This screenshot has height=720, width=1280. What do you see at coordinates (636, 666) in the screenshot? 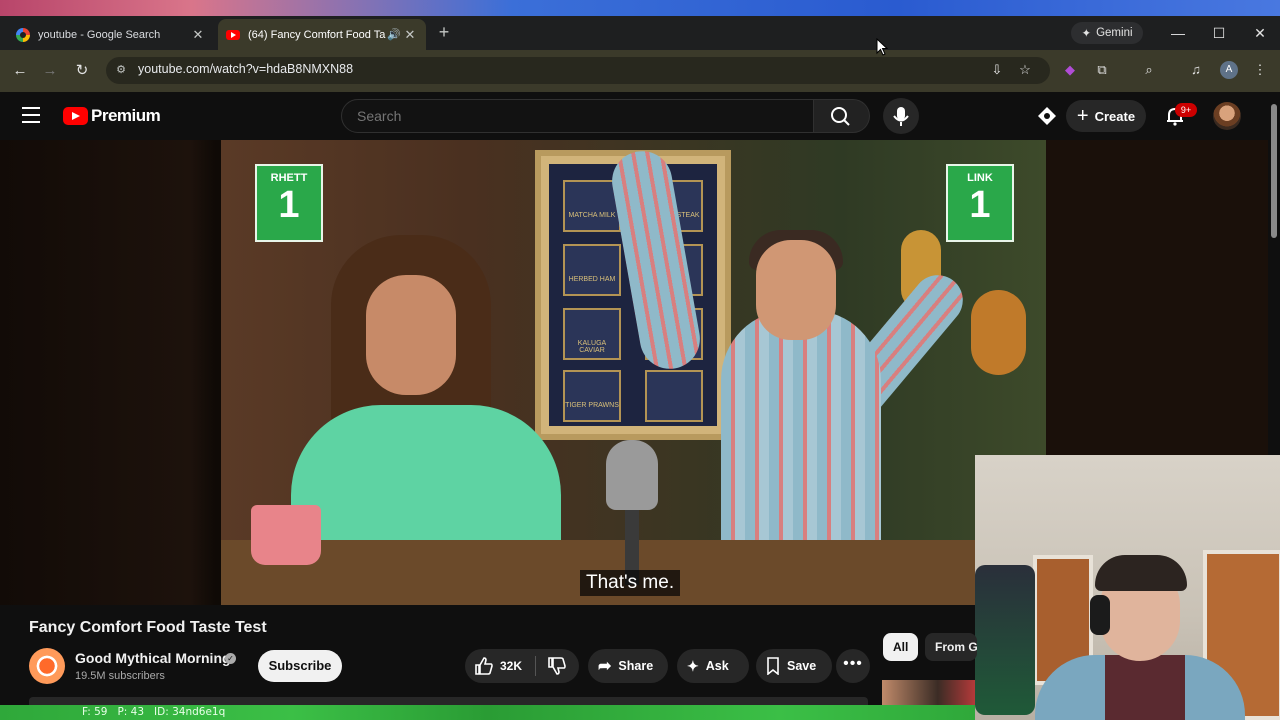
I see `share-label: Share` at bounding box center [636, 666].